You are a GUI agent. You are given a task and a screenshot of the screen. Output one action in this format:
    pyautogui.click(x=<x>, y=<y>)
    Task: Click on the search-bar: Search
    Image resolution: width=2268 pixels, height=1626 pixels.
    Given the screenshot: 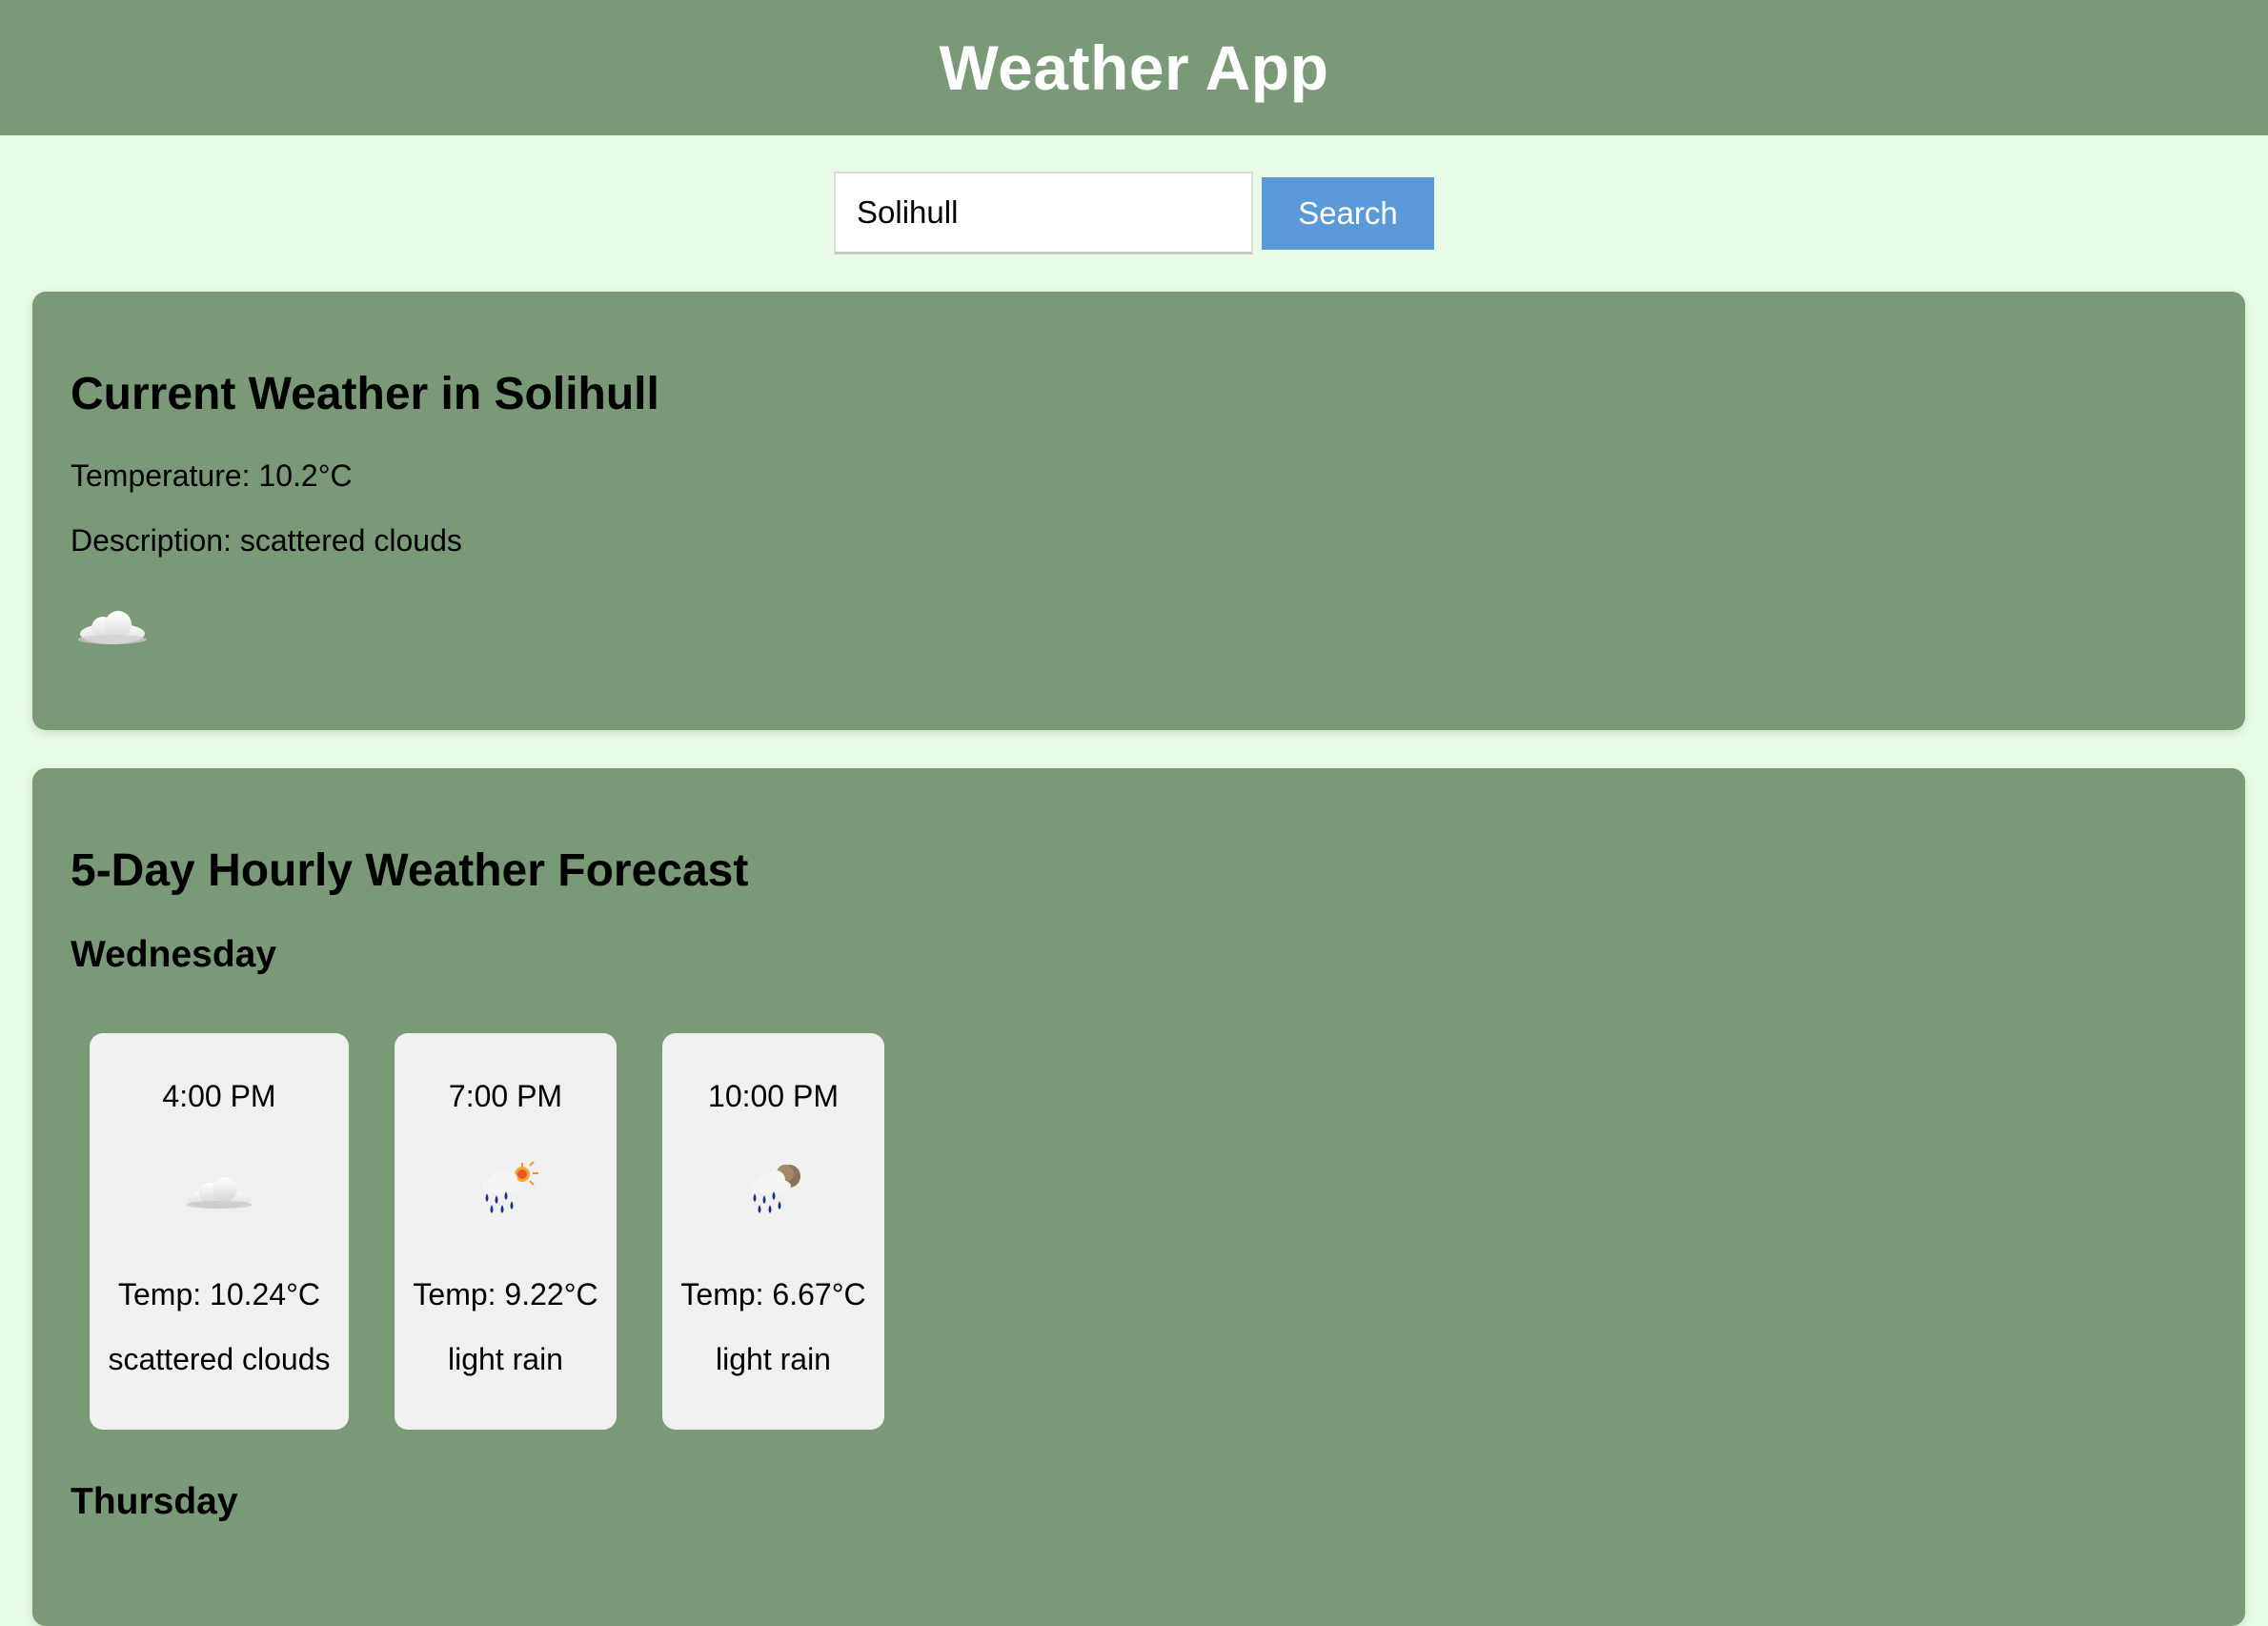 What is the action you would take?
    pyautogui.click(x=1134, y=213)
    